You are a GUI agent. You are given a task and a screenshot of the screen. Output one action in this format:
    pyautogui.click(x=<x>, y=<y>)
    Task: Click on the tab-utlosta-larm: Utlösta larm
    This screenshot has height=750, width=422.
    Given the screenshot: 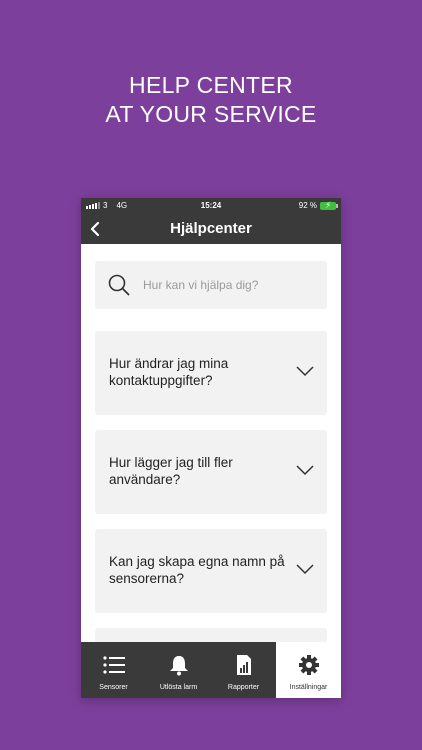 What is the action you would take?
    pyautogui.click(x=178, y=670)
    